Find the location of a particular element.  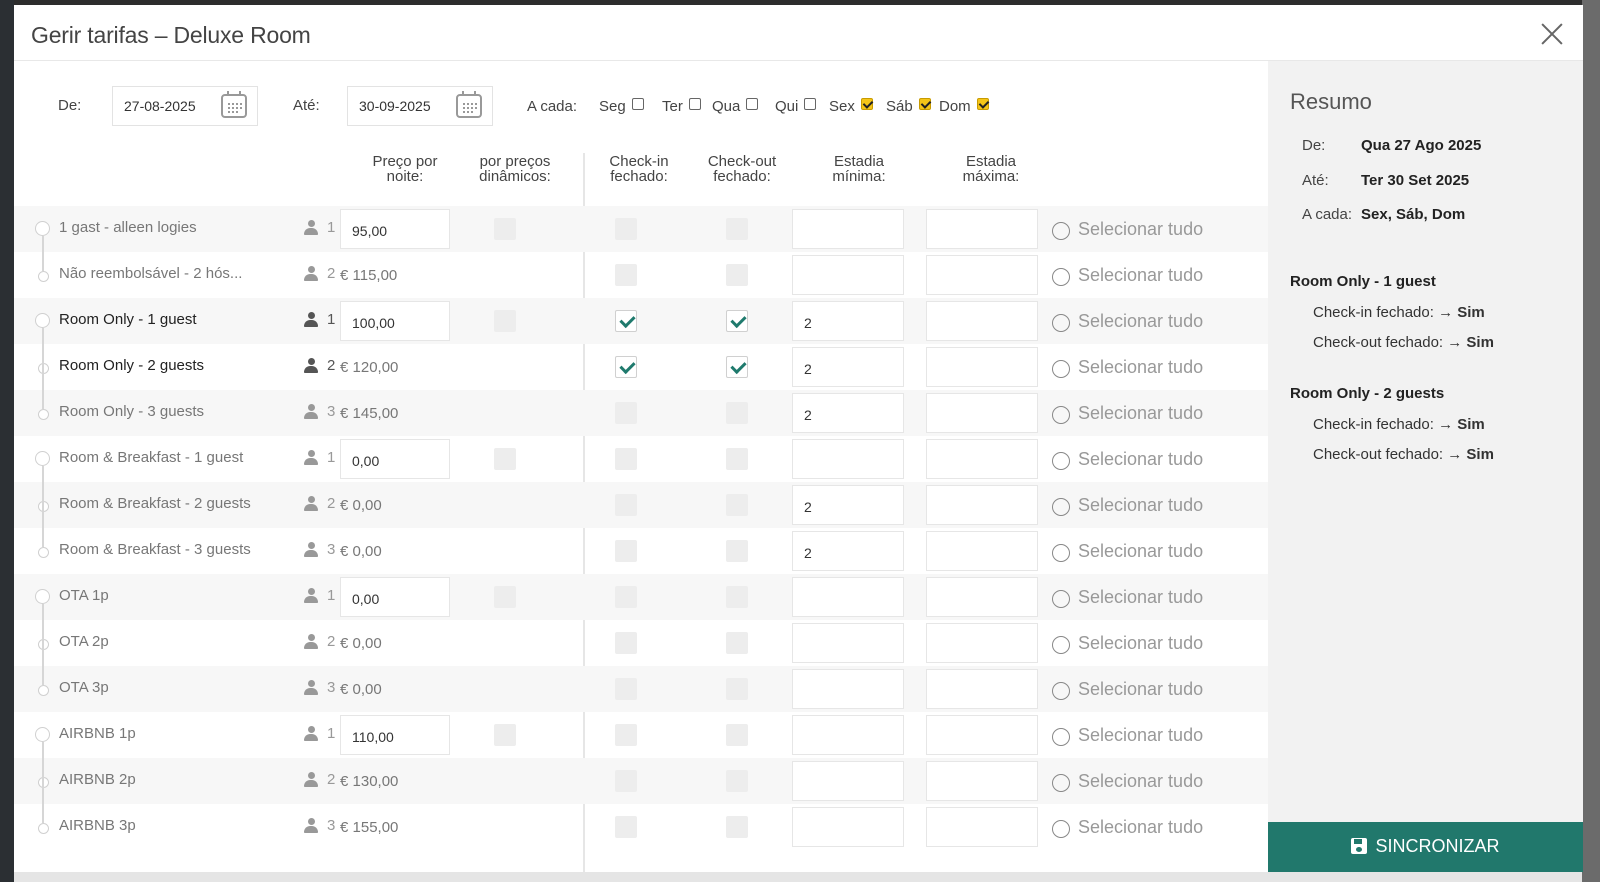

day-dom: Dom is located at coordinates (964, 106).